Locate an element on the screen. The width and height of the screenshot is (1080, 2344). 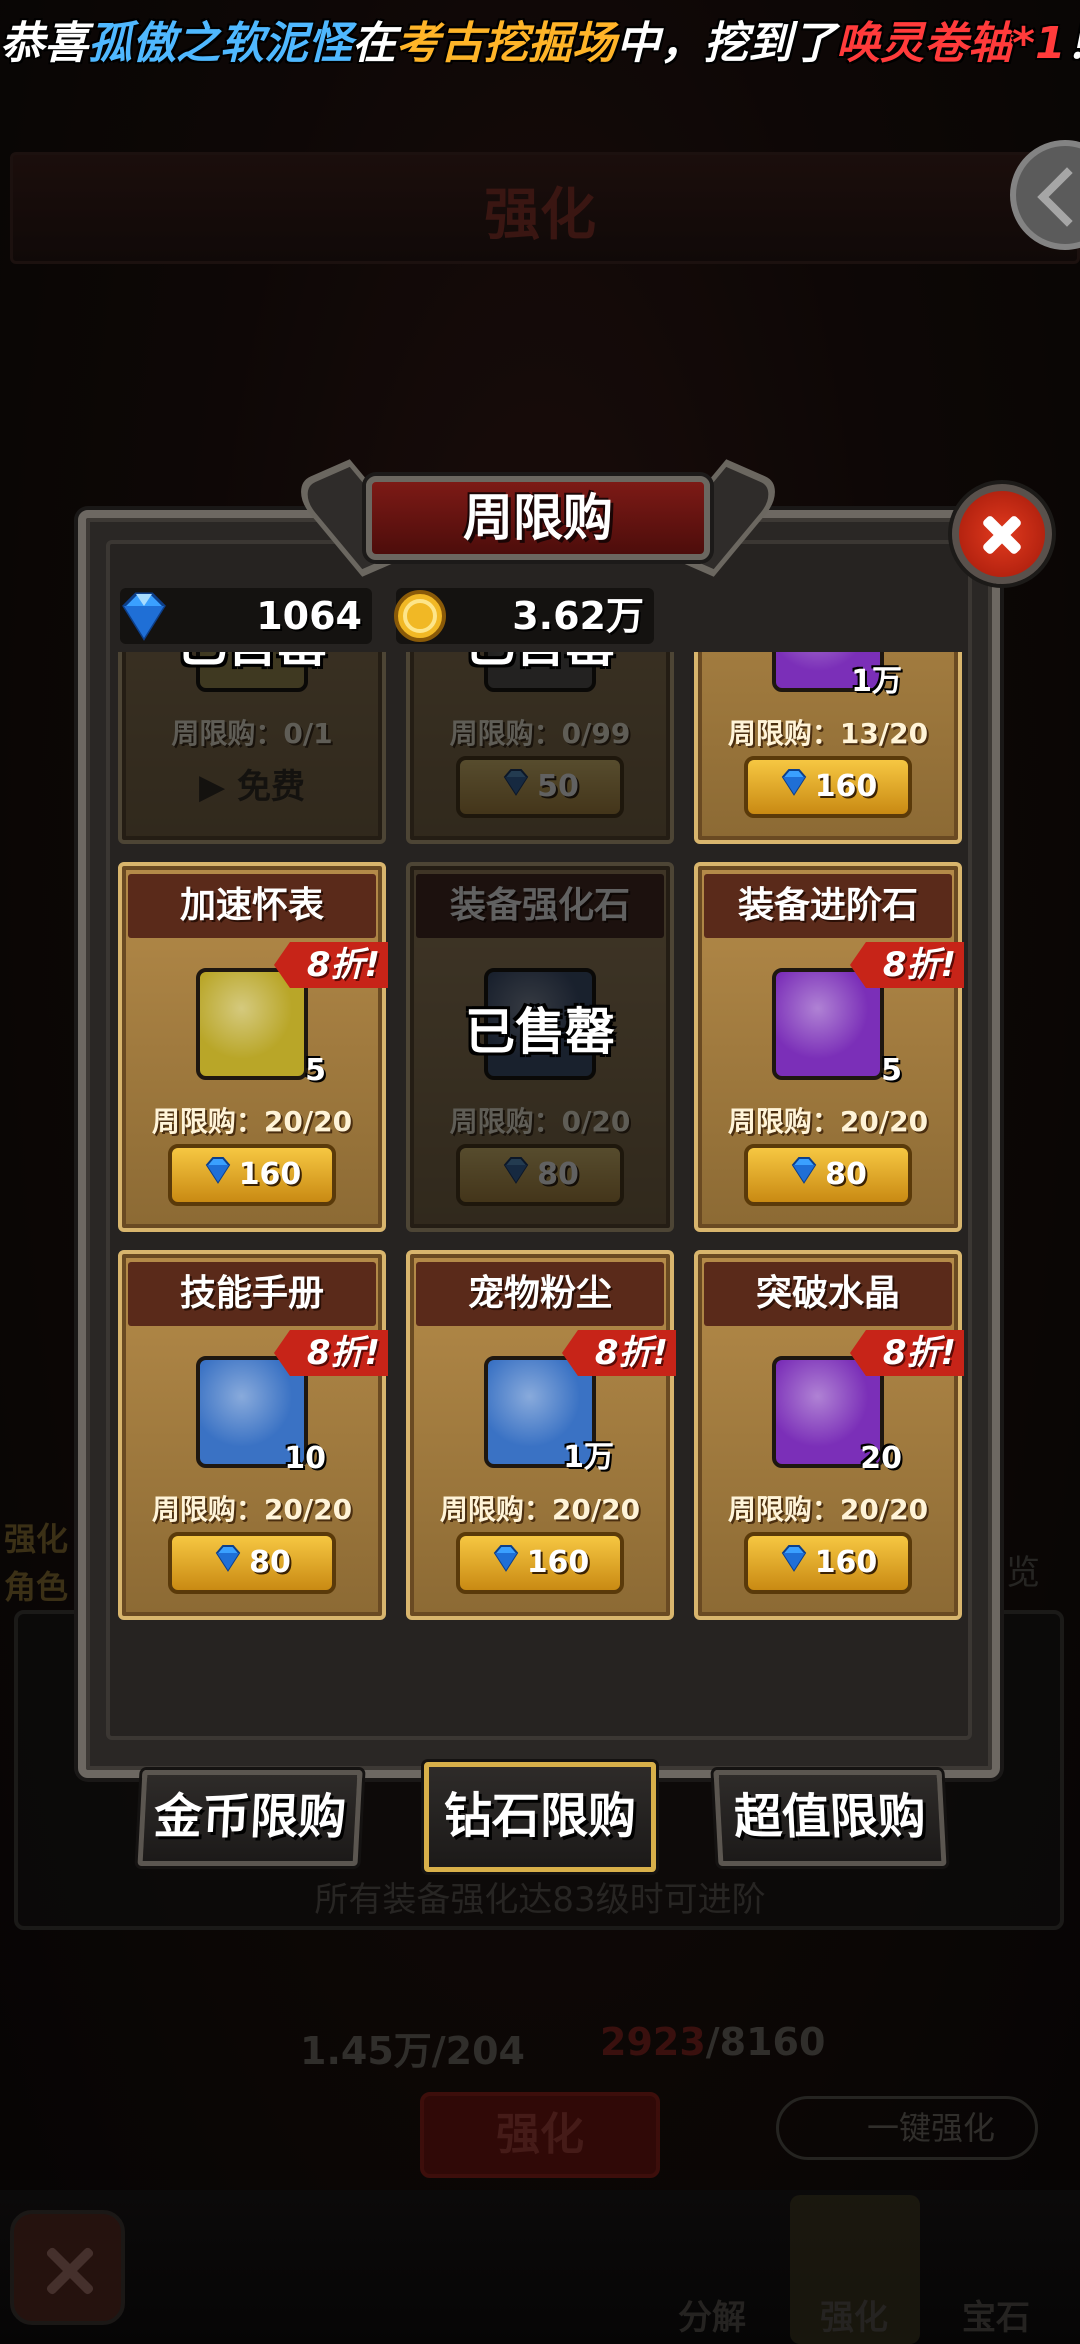
shop-item: 周限购：0/99 50 已售罄 is located at coordinates (540, 748).